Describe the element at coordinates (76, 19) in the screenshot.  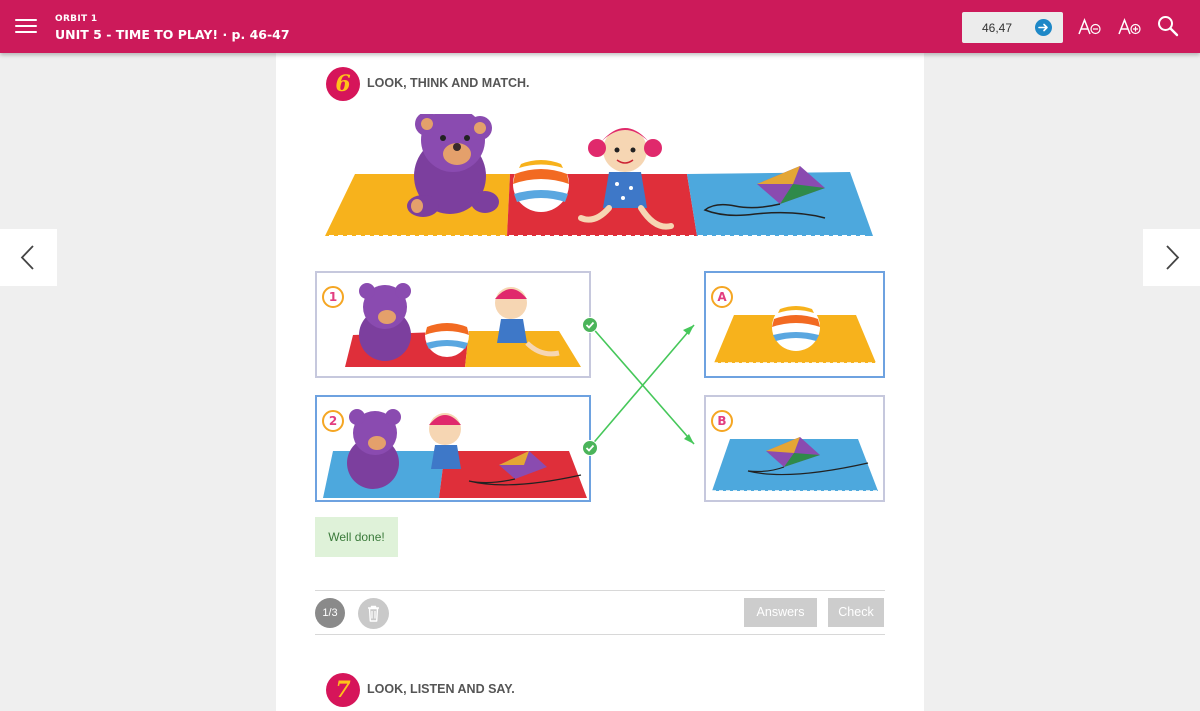
I see `book-label: ORBIT 1` at that location.